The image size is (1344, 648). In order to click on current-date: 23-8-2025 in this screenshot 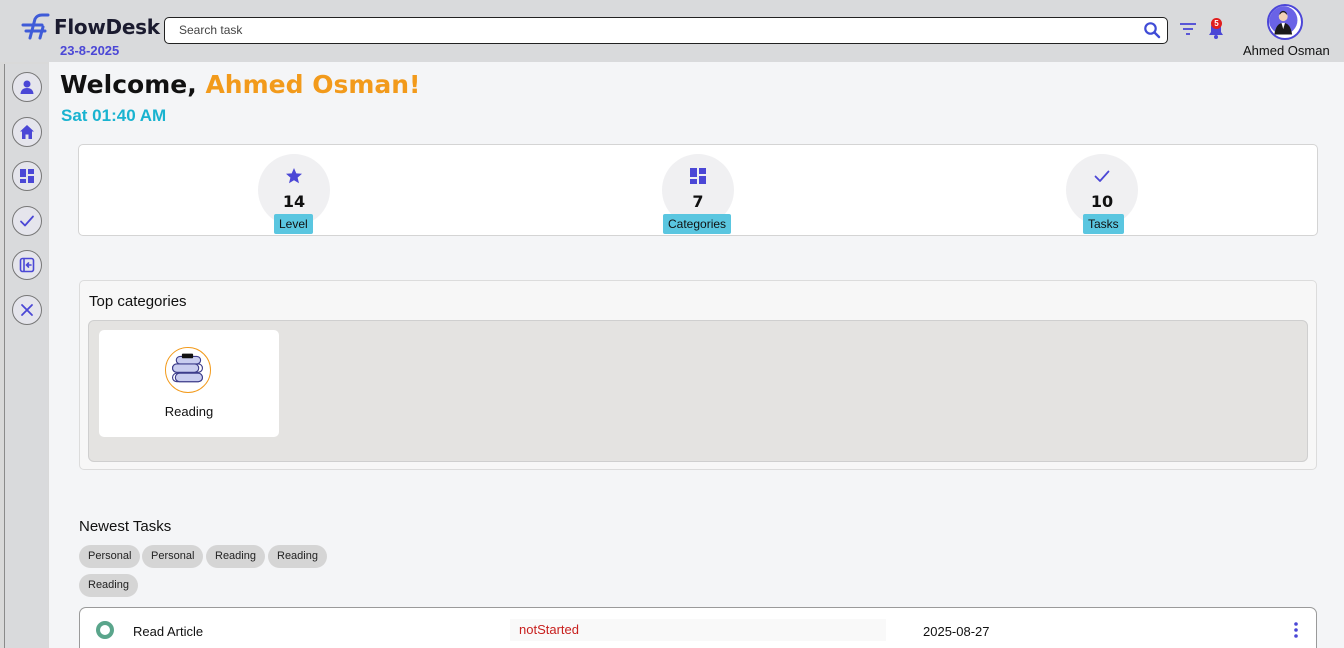, I will do `click(90, 50)`.